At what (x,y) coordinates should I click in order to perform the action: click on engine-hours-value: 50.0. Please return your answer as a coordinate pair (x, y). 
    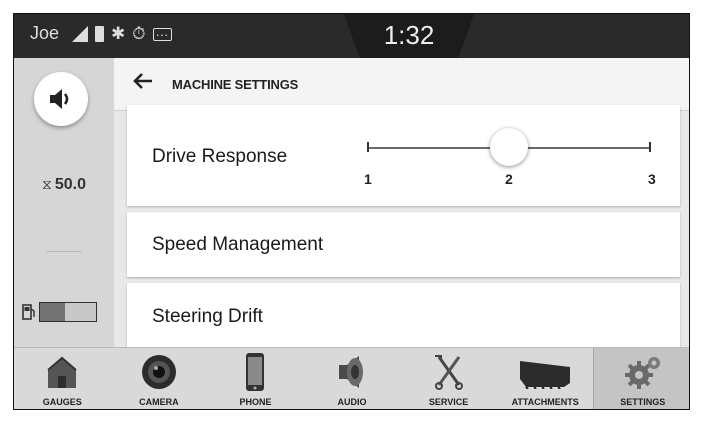
    Looking at the image, I should click on (70, 184).